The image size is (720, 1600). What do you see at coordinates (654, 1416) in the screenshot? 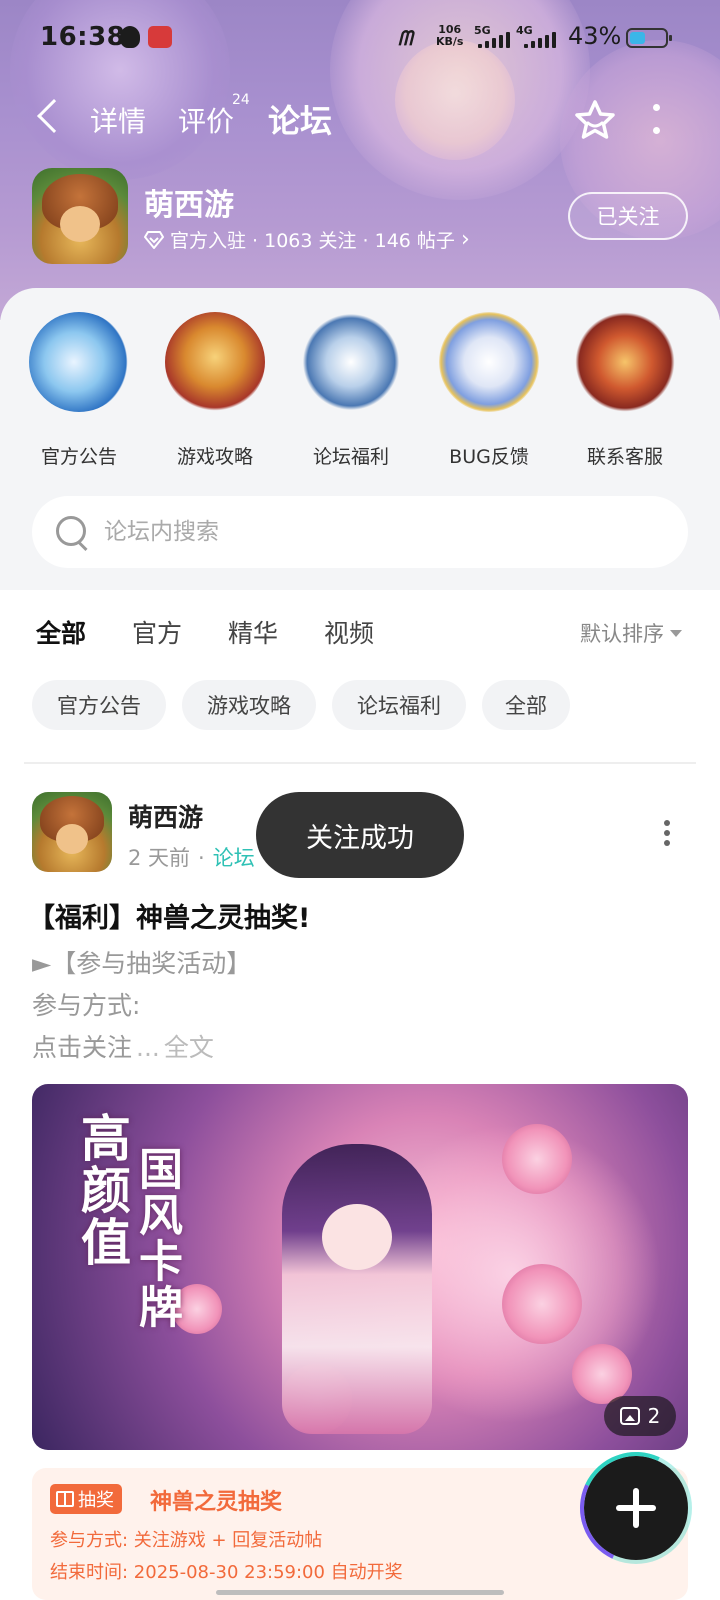
I see `image-count: 2` at bounding box center [654, 1416].